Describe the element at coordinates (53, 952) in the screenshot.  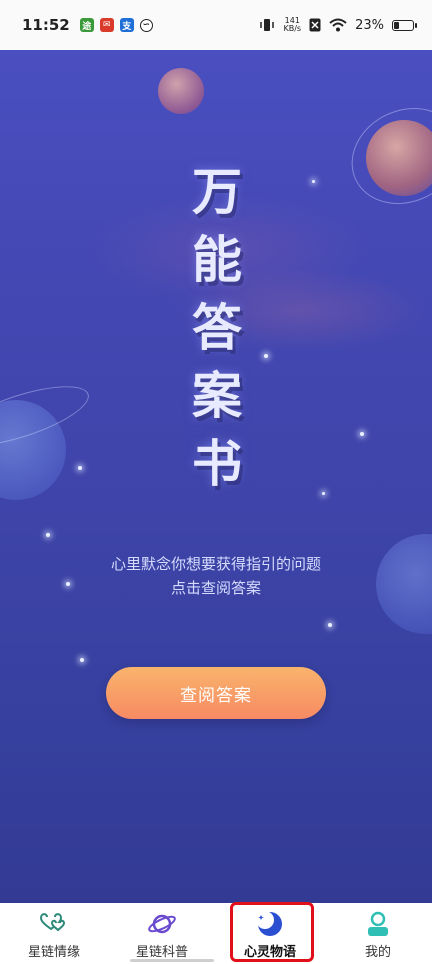
I see `nav-label: 星链情缘` at that location.